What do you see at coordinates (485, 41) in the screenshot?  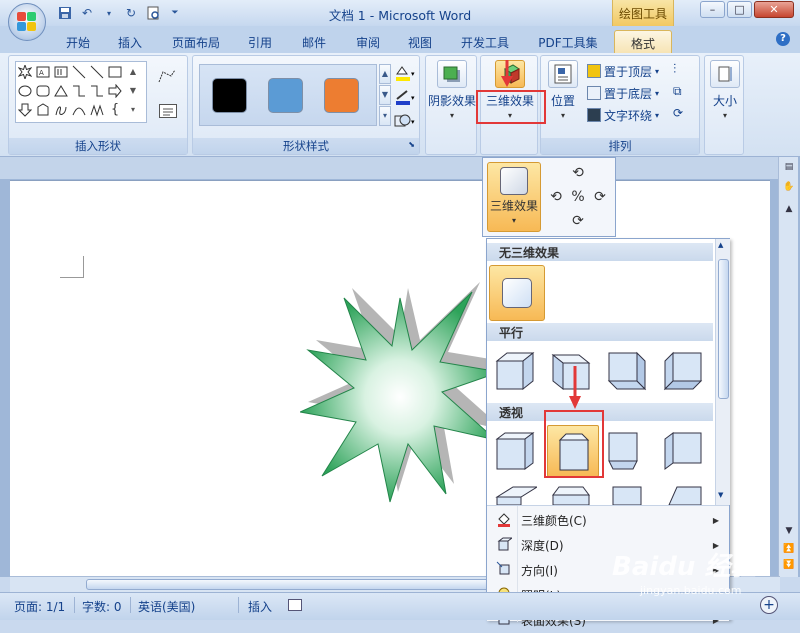 I see `tab-developer: 开发工具` at bounding box center [485, 41].